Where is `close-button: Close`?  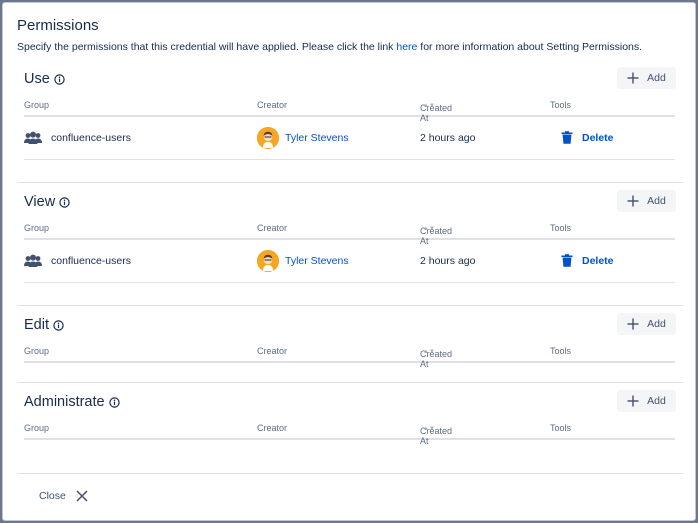 close-button: Close is located at coordinates (63, 496).